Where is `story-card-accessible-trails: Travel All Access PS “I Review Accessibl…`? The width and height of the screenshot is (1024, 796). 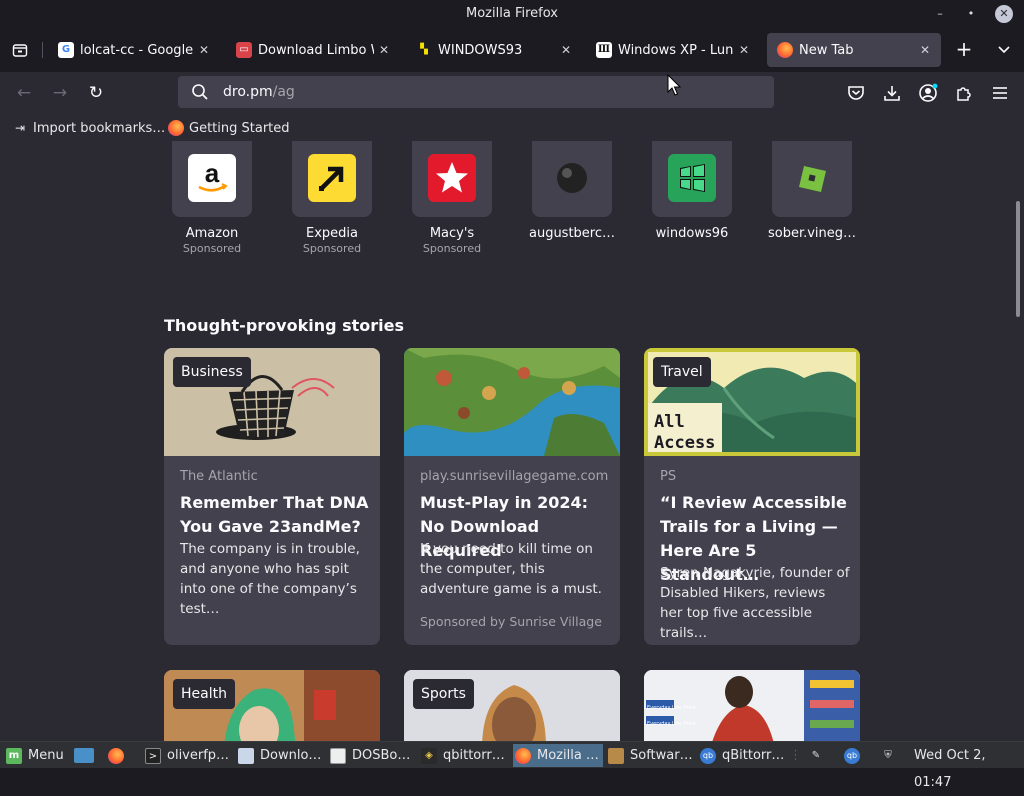 story-card-accessible-trails: Travel All Access PS “I Review Accessibl… is located at coordinates (752, 496).